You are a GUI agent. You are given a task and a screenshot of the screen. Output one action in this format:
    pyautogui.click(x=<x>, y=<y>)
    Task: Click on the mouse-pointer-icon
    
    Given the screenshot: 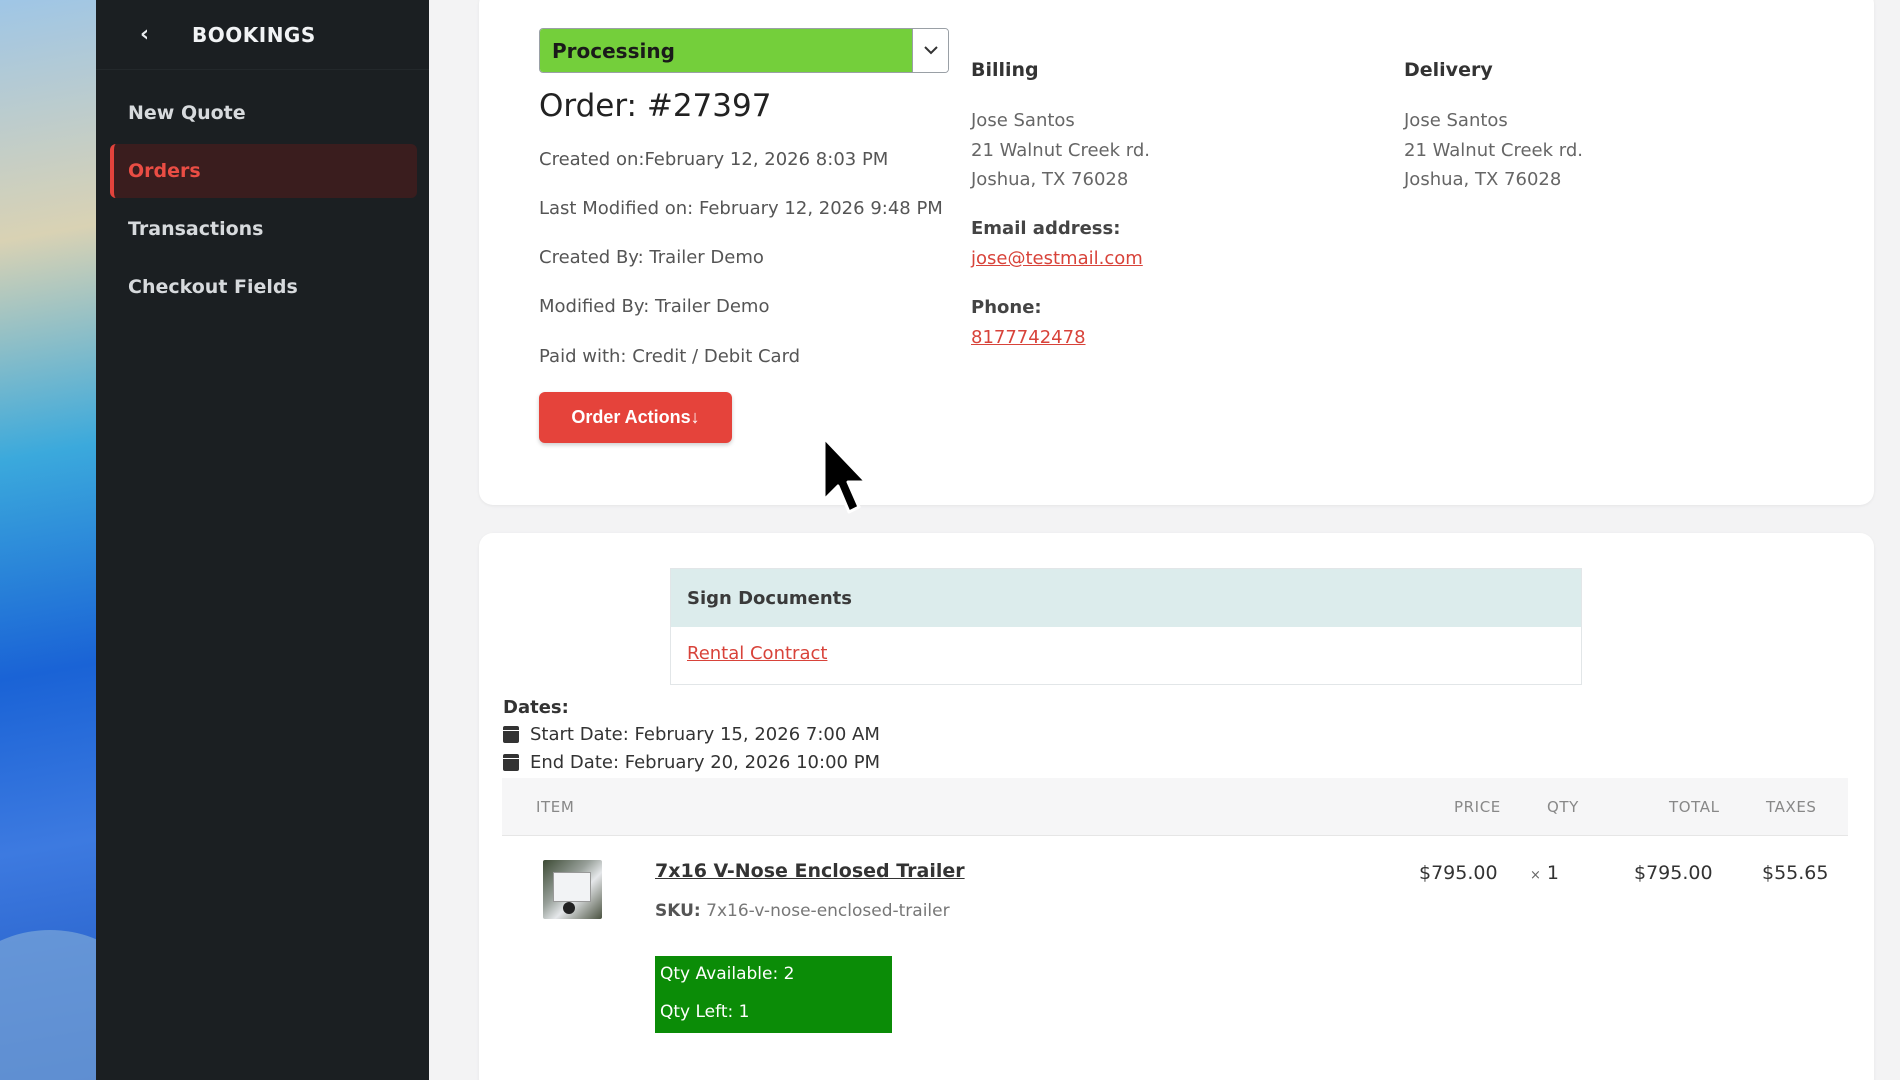 What is the action you would take?
    pyautogui.click(x=845, y=477)
    